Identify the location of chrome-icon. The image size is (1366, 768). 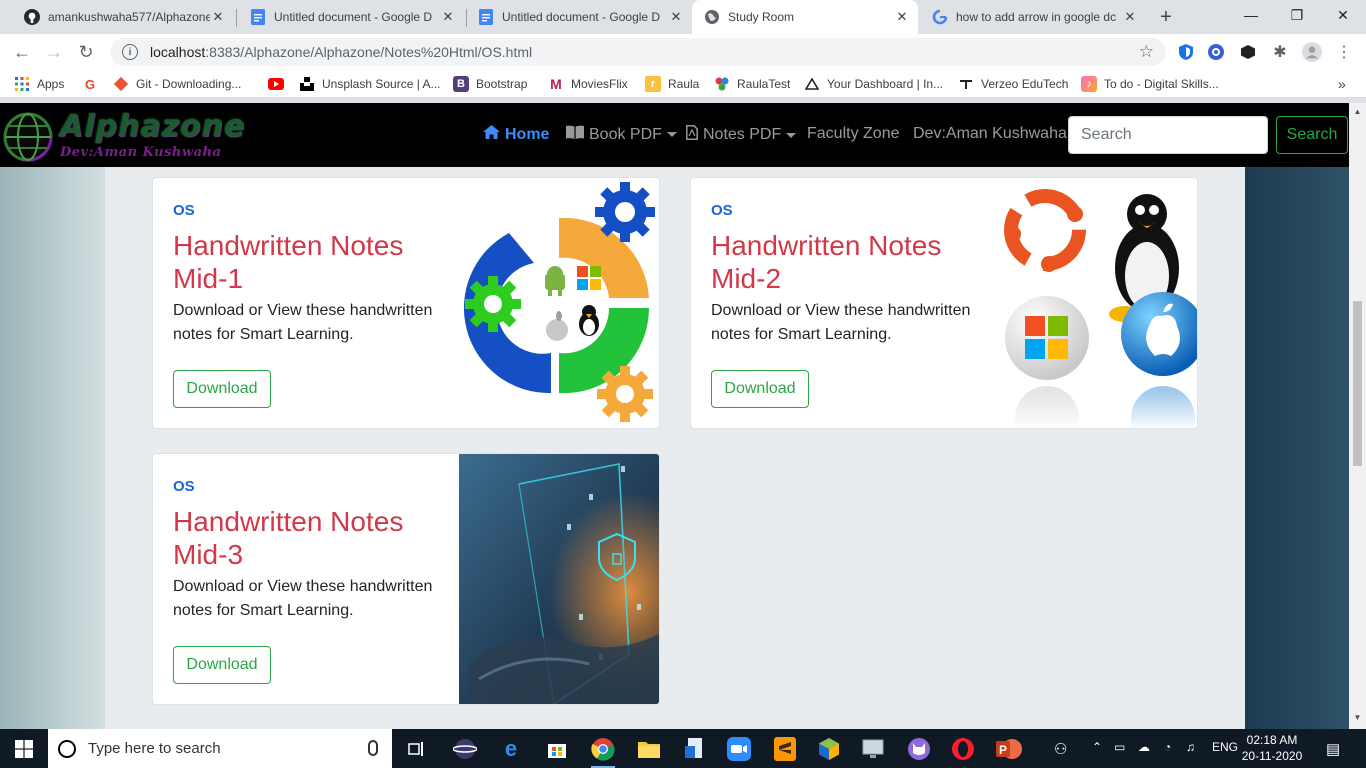
(603, 751).